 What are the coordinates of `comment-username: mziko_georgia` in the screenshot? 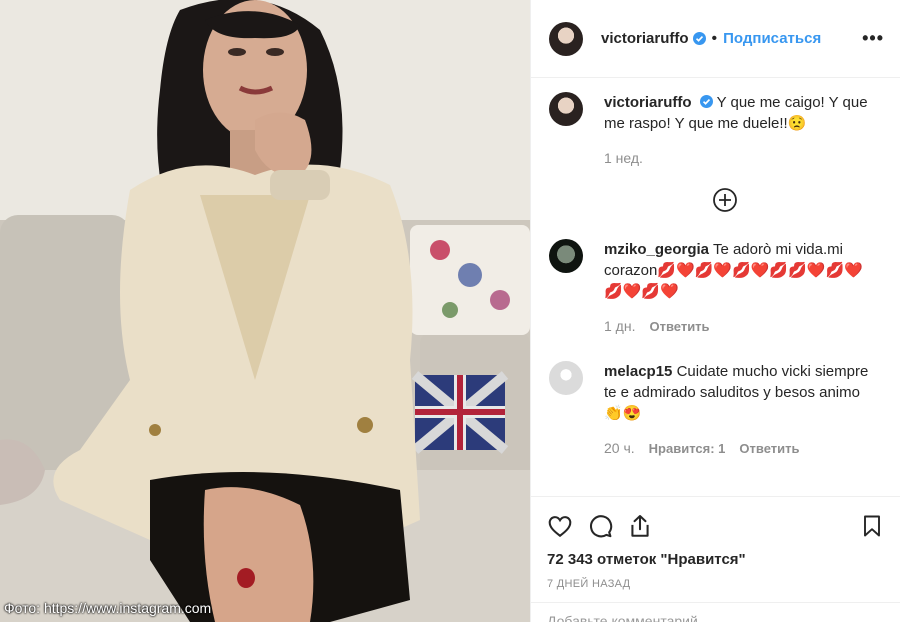 It's located at (656, 249).